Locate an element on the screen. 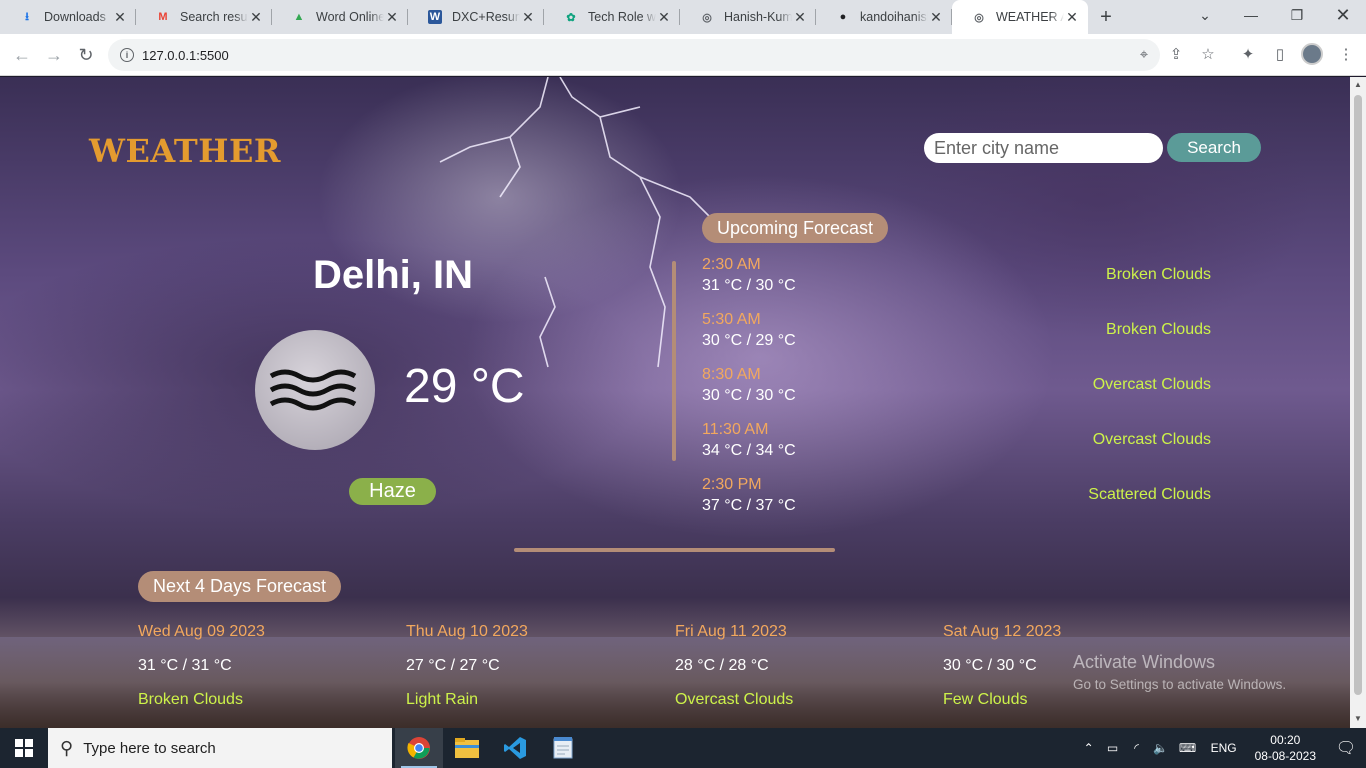 The image size is (1366, 768). close-window-button: ✕ is located at coordinates (1343, 15).